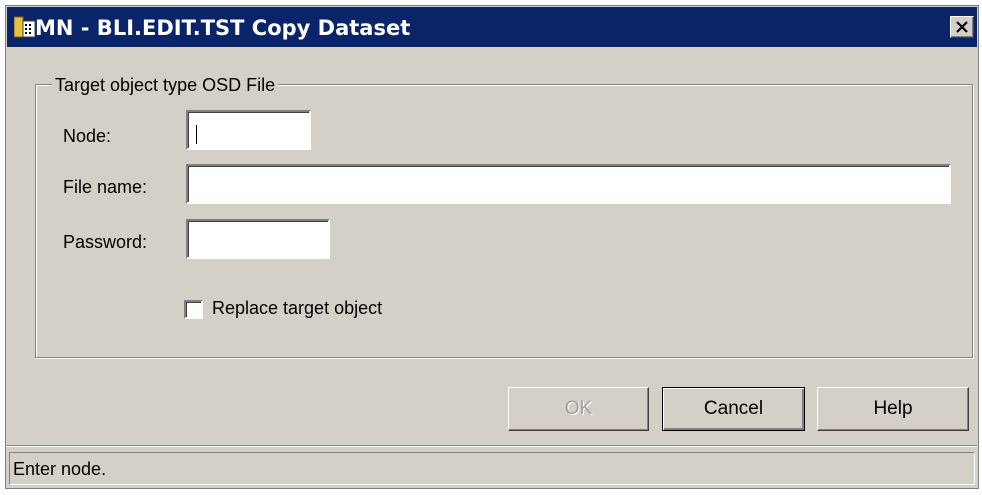 This screenshot has height=495, width=982. What do you see at coordinates (165, 85) in the screenshot?
I see `group-title: Target object type OSD File` at bounding box center [165, 85].